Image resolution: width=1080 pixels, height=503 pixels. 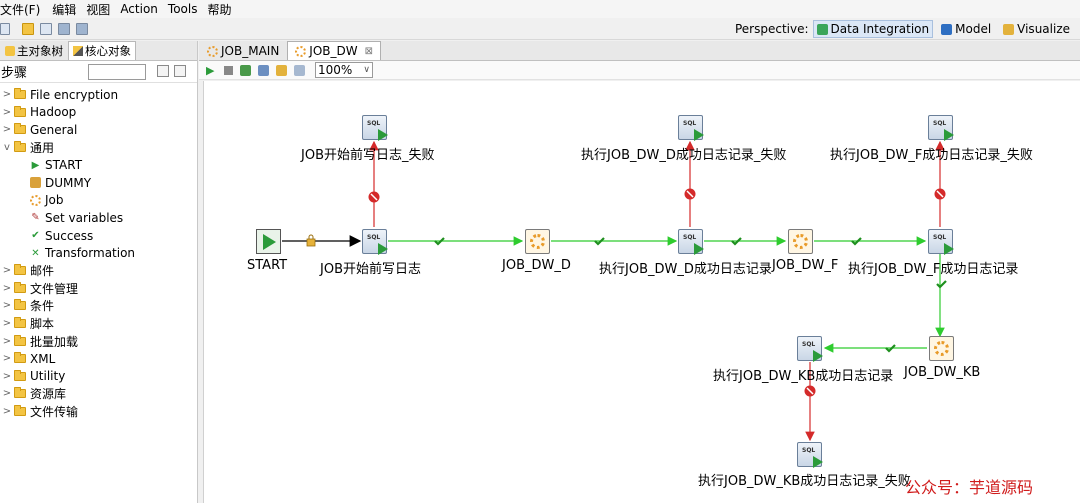 I want to click on tree-folder-hadoop: > Hadoop, so click(x=98, y=113).